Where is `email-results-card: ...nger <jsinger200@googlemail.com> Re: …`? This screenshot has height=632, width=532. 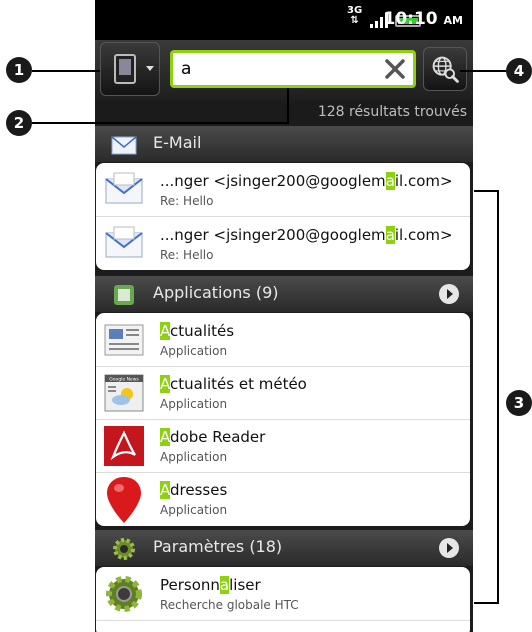
email-results-card: ...nger <jsinger200@googlemail.com> Re: … is located at coordinates (283, 216).